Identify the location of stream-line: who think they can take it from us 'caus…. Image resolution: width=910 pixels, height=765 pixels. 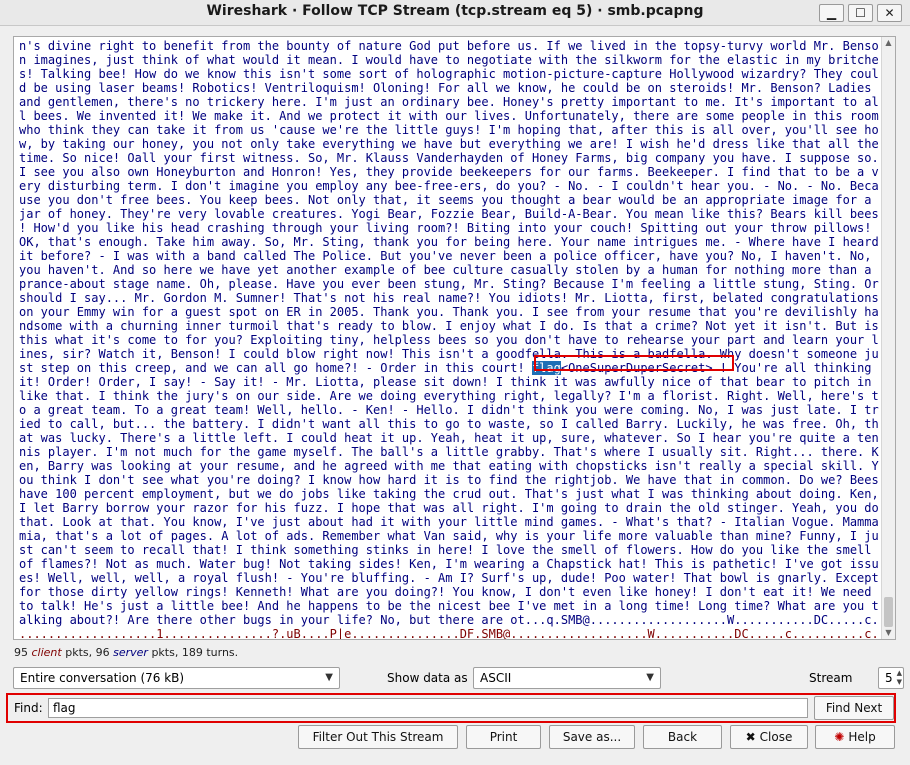
(449, 130).